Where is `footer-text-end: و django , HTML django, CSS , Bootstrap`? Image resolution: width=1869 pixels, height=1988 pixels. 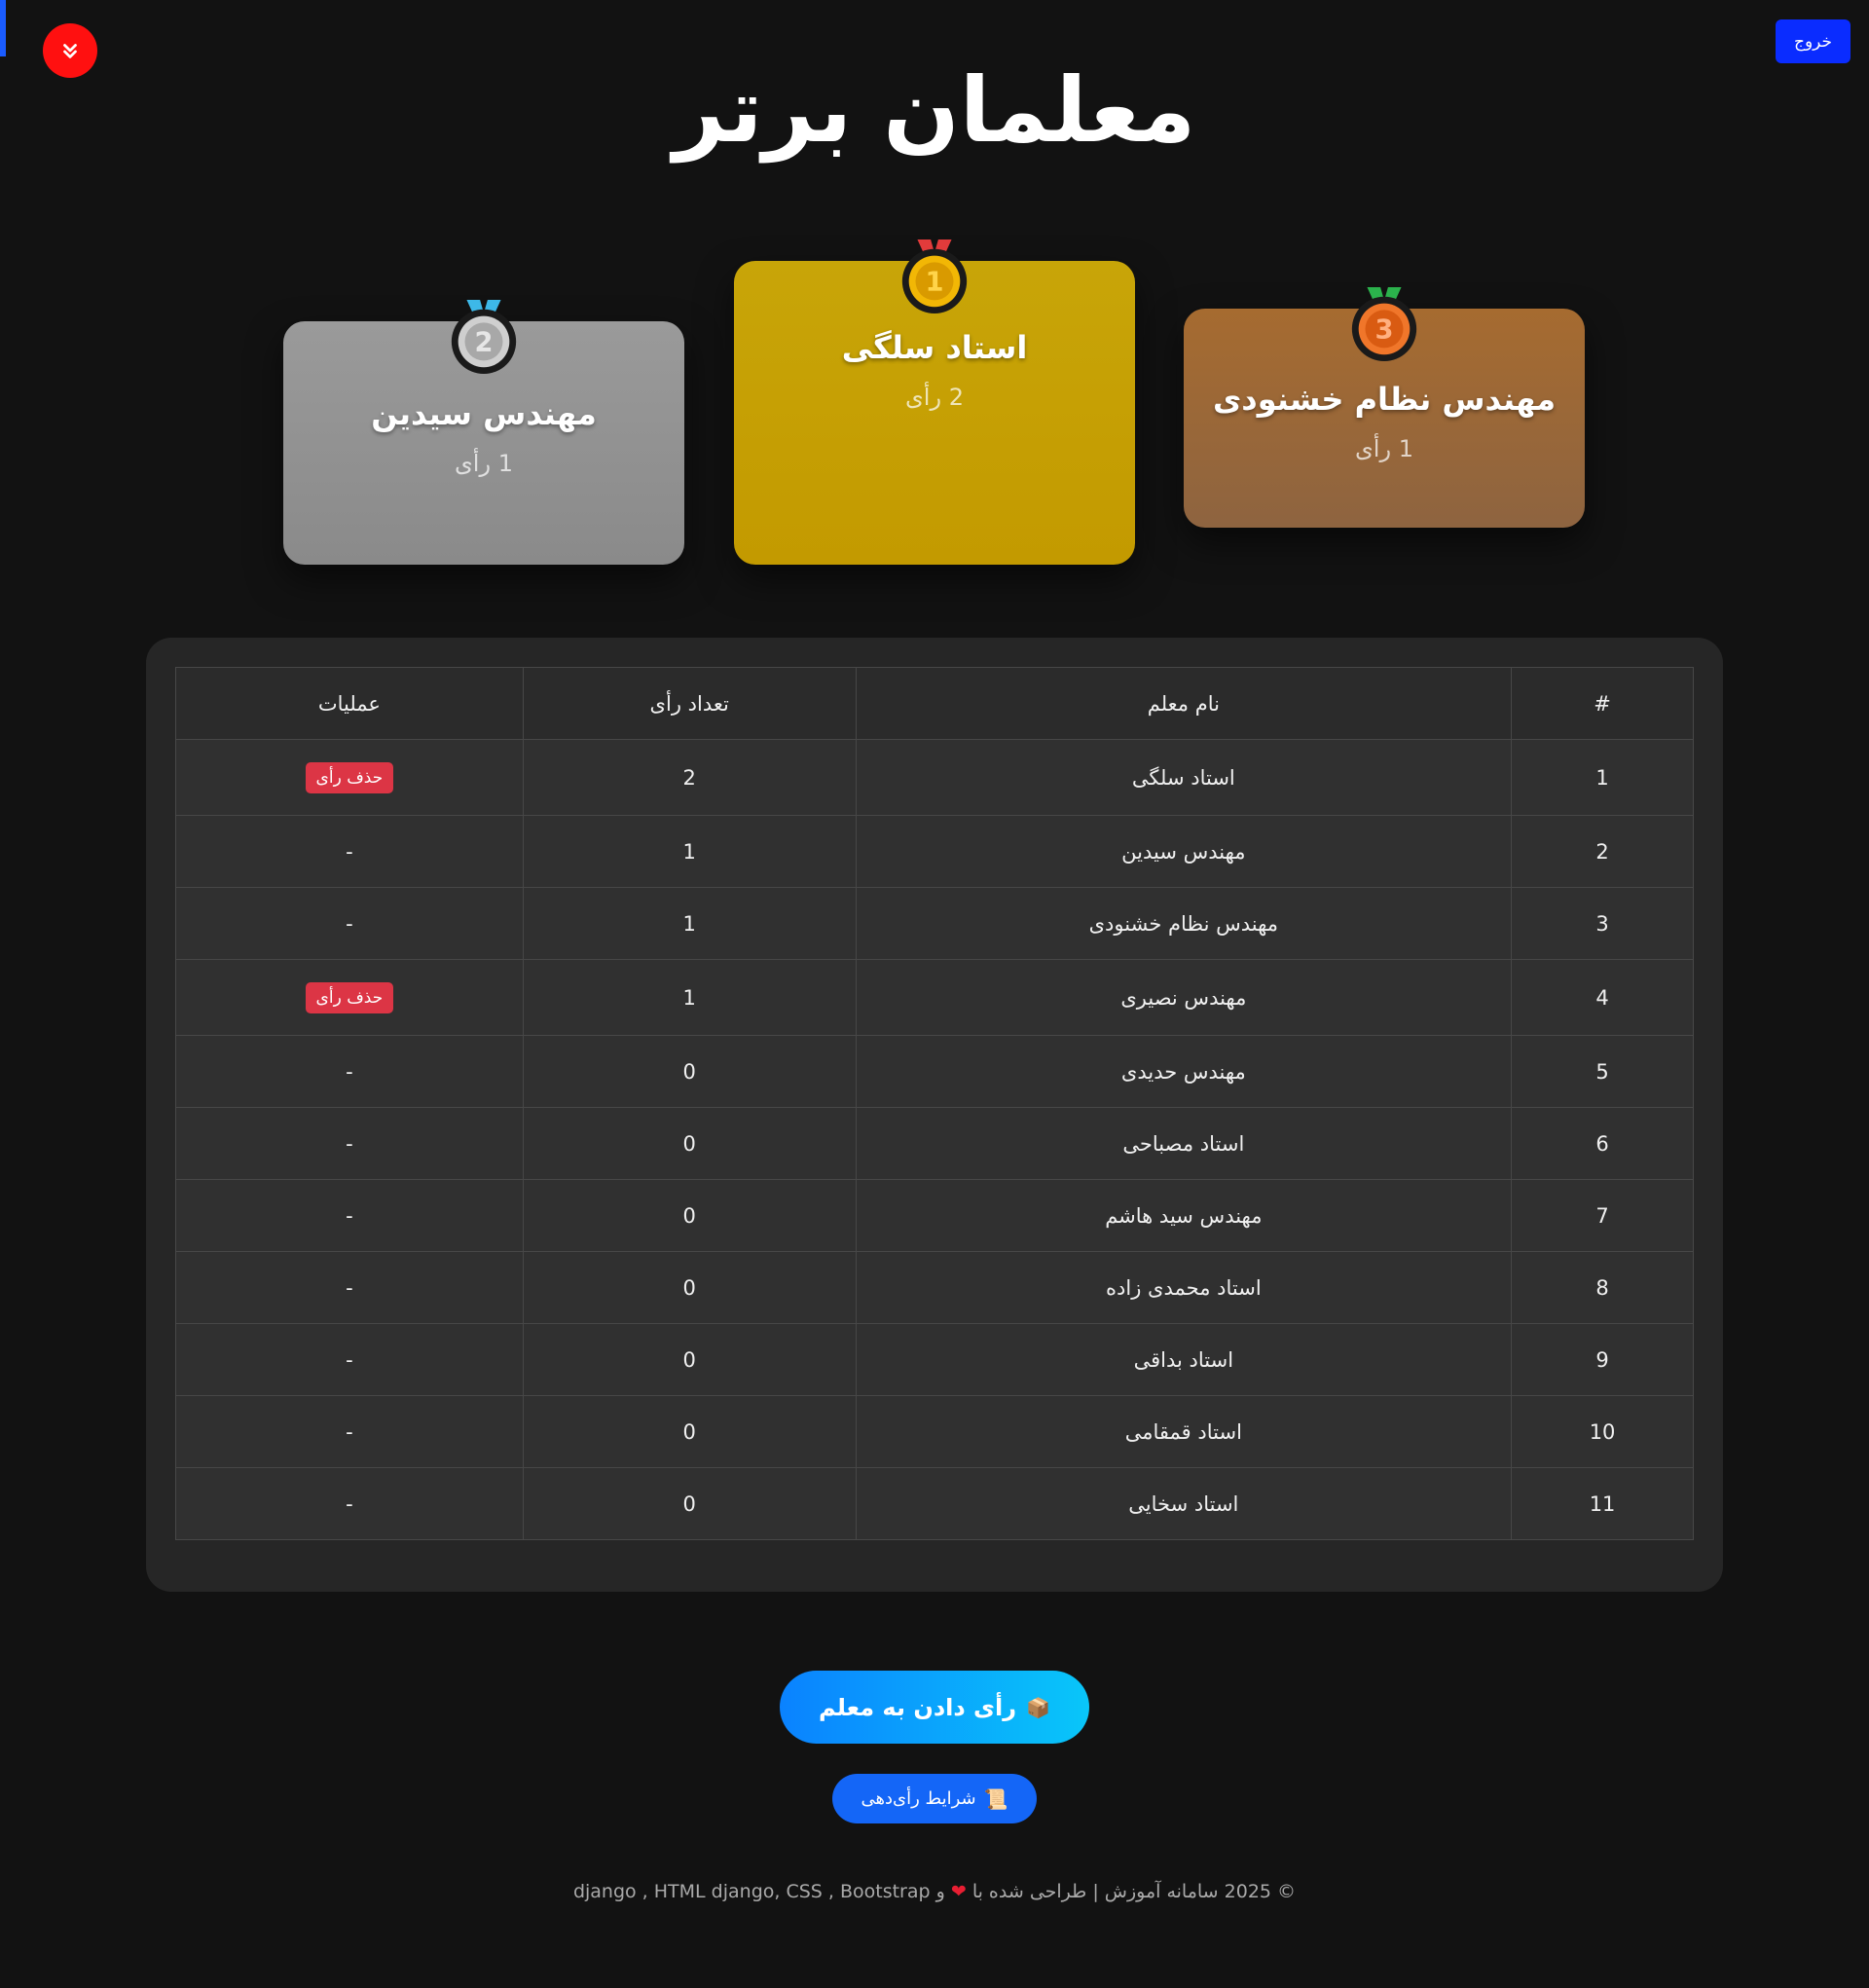
footer-text-end: و django , HTML django, CSS , Bootstrap is located at coordinates (758, 1891).